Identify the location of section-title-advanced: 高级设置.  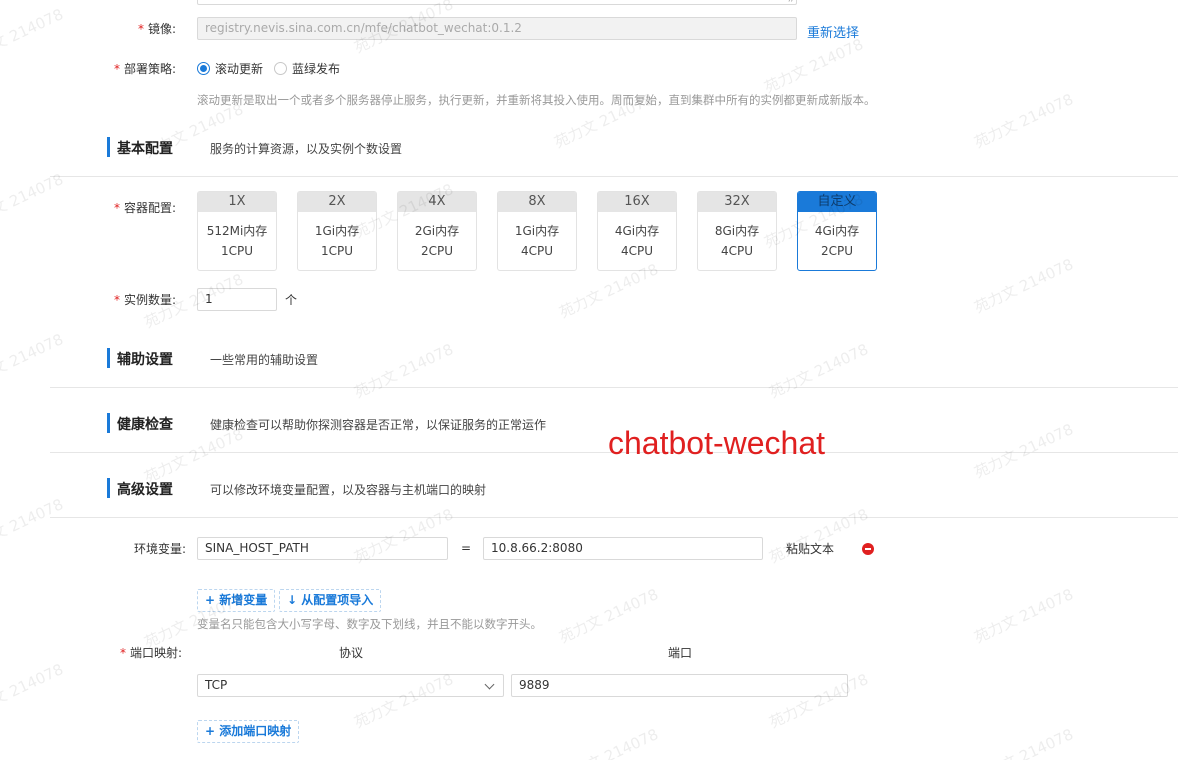
(145, 489).